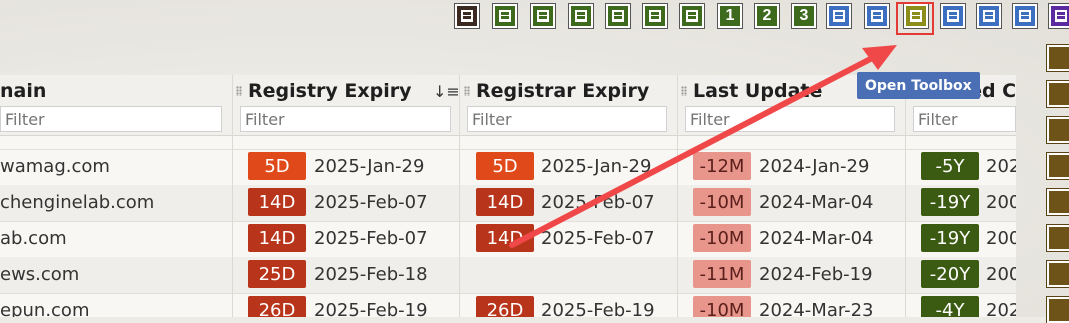 The width and height of the screenshot is (1069, 323). I want to click on registrar-expiry-date: 2025-Feb-19, so click(598, 308).